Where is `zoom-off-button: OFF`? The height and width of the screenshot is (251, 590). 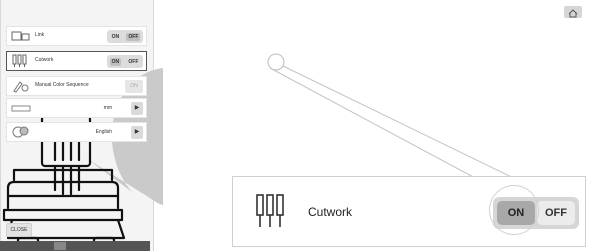
zoom-off-button: OFF is located at coordinates (556, 213).